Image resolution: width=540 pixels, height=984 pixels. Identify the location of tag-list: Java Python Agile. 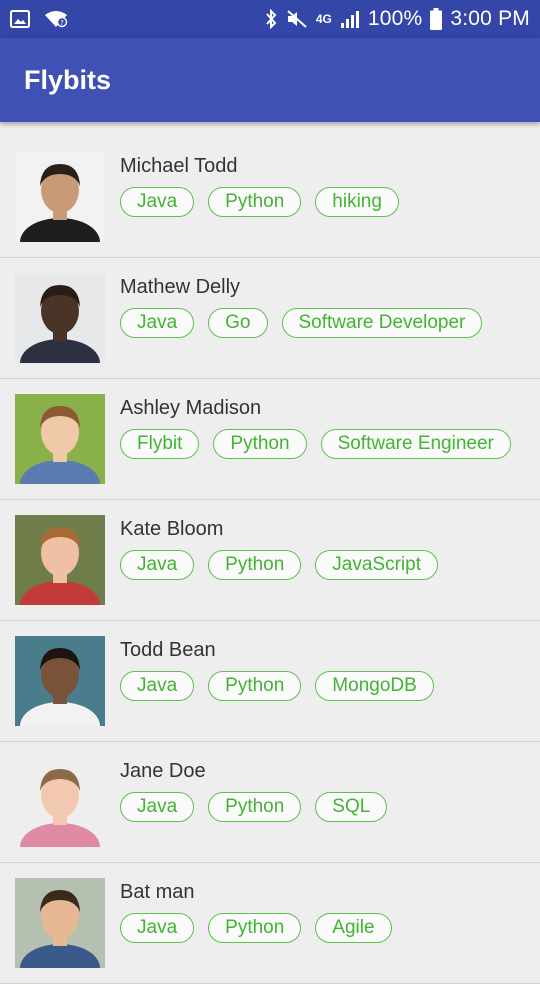
(256, 928).